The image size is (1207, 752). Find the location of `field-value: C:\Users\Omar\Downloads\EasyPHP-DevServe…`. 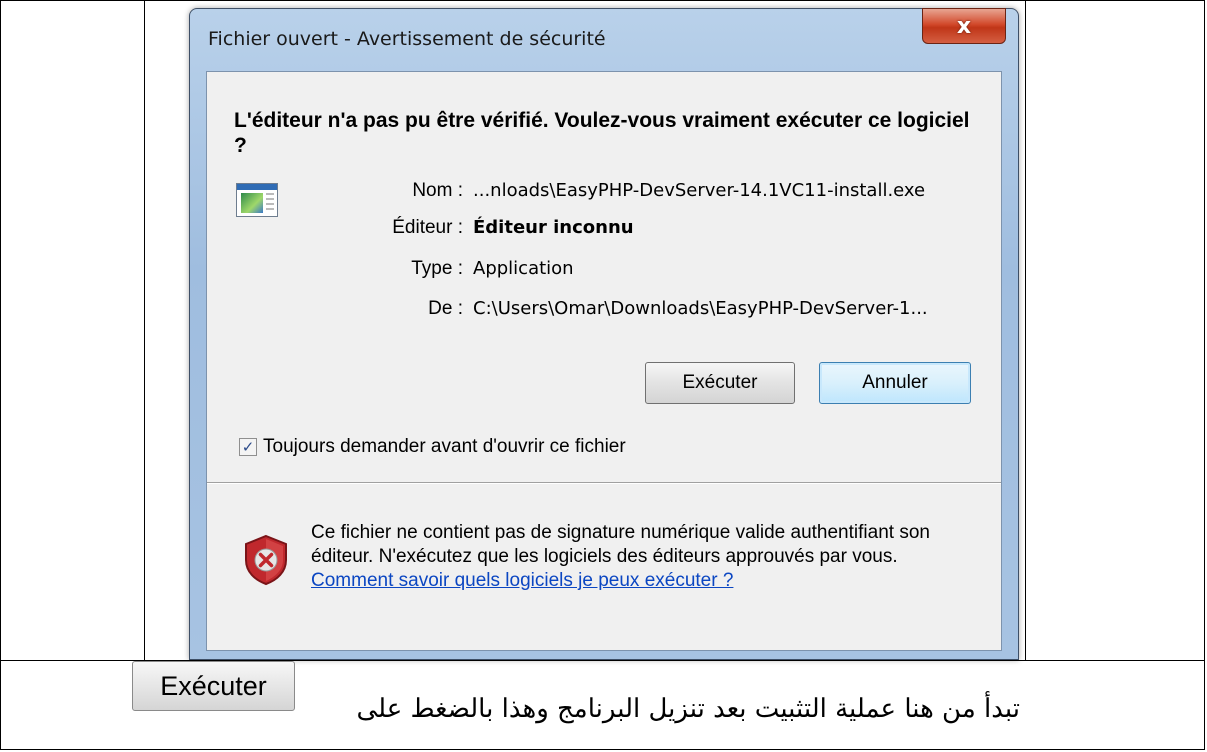

field-value: C:\Users\Omar\Downloads\EasyPHP-DevServe… is located at coordinates (700, 308).